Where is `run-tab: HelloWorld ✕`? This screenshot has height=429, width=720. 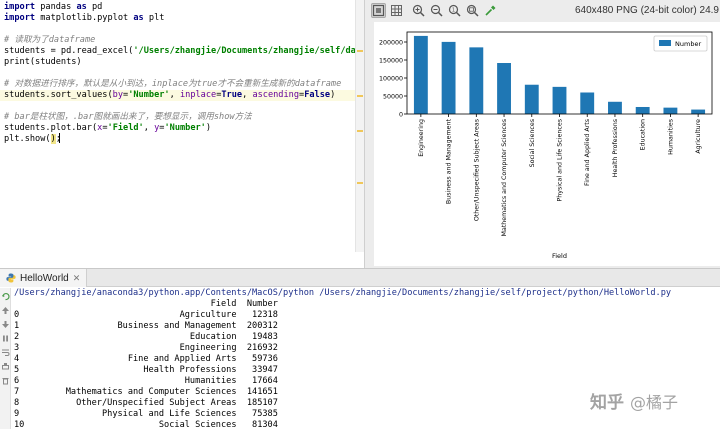 run-tab: HelloWorld ✕ is located at coordinates (44, 278).